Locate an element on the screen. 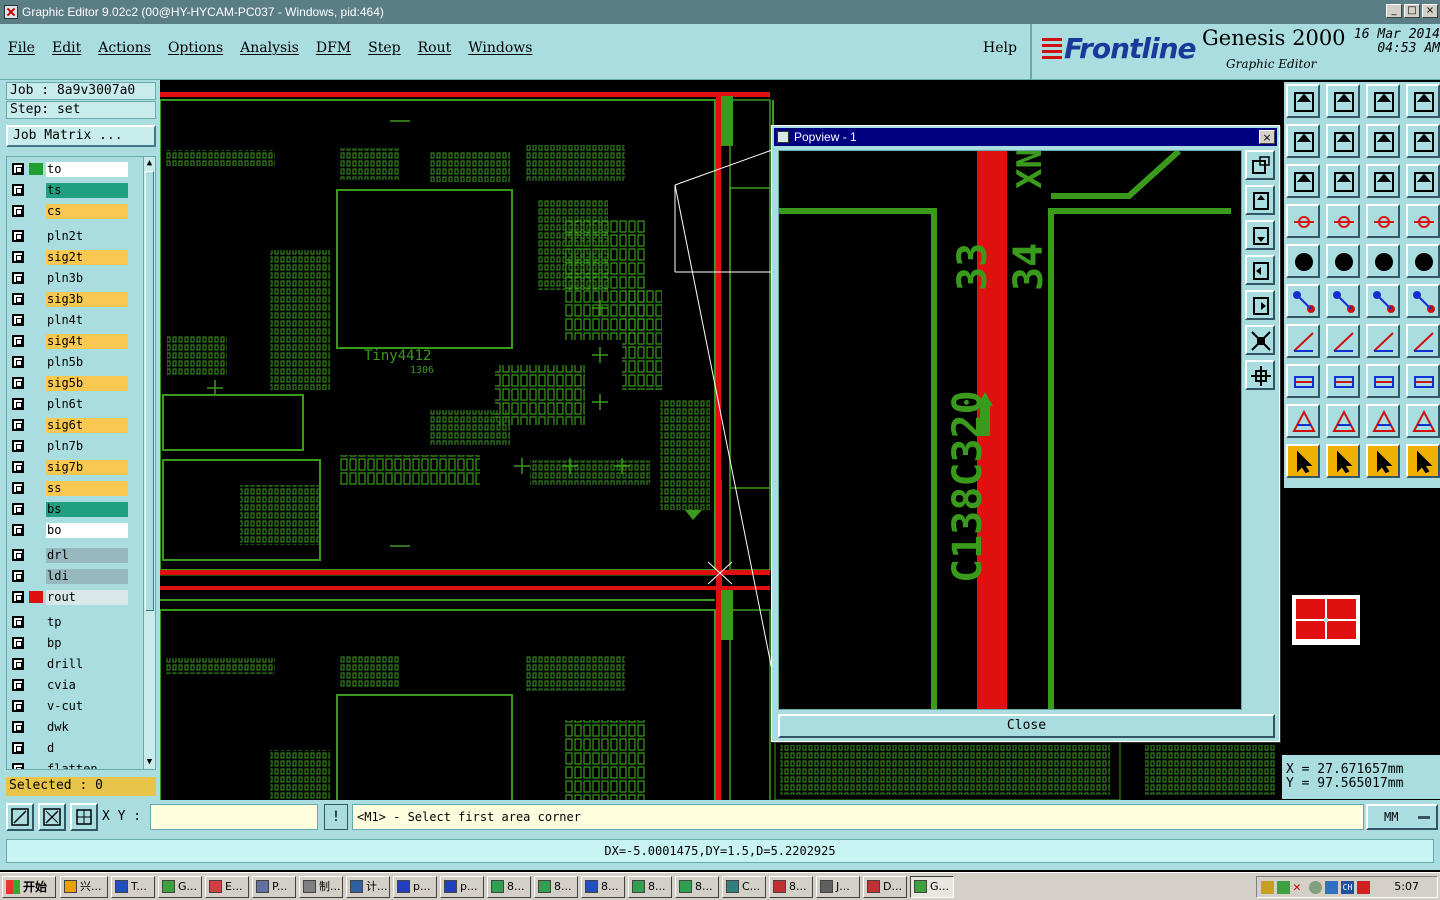 The image size is (1440, 900). pv-pan-left-button is located at coordinates (1260, 270).